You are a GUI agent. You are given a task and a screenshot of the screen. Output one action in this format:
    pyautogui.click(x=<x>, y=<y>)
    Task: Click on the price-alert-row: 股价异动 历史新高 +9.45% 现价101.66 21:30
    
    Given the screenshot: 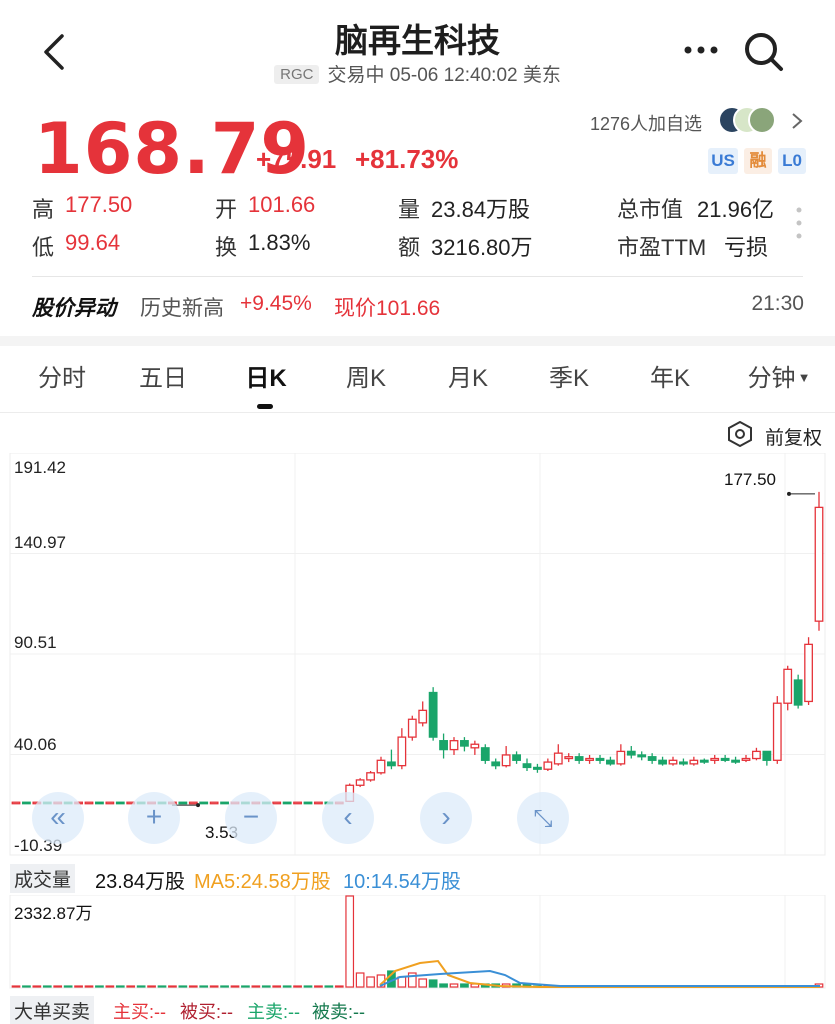 What is the action you would take?
    pyautogui.click(x=418, y=307)
    